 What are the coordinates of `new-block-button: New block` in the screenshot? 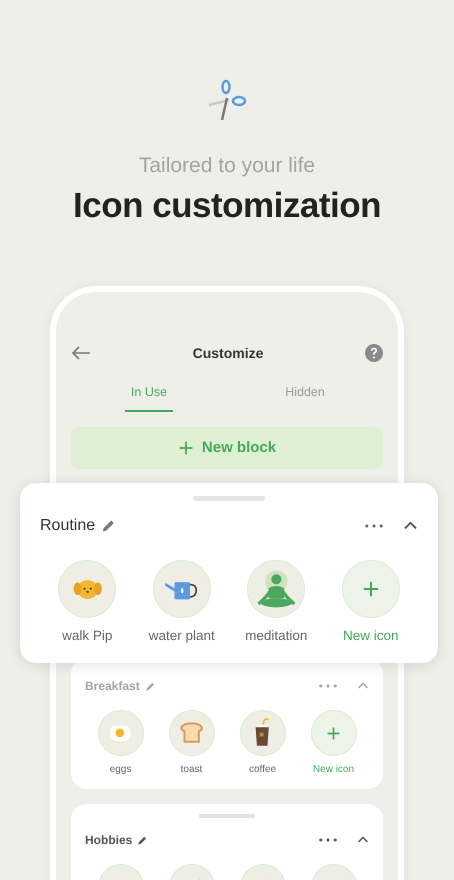 It's located at (227, 448).